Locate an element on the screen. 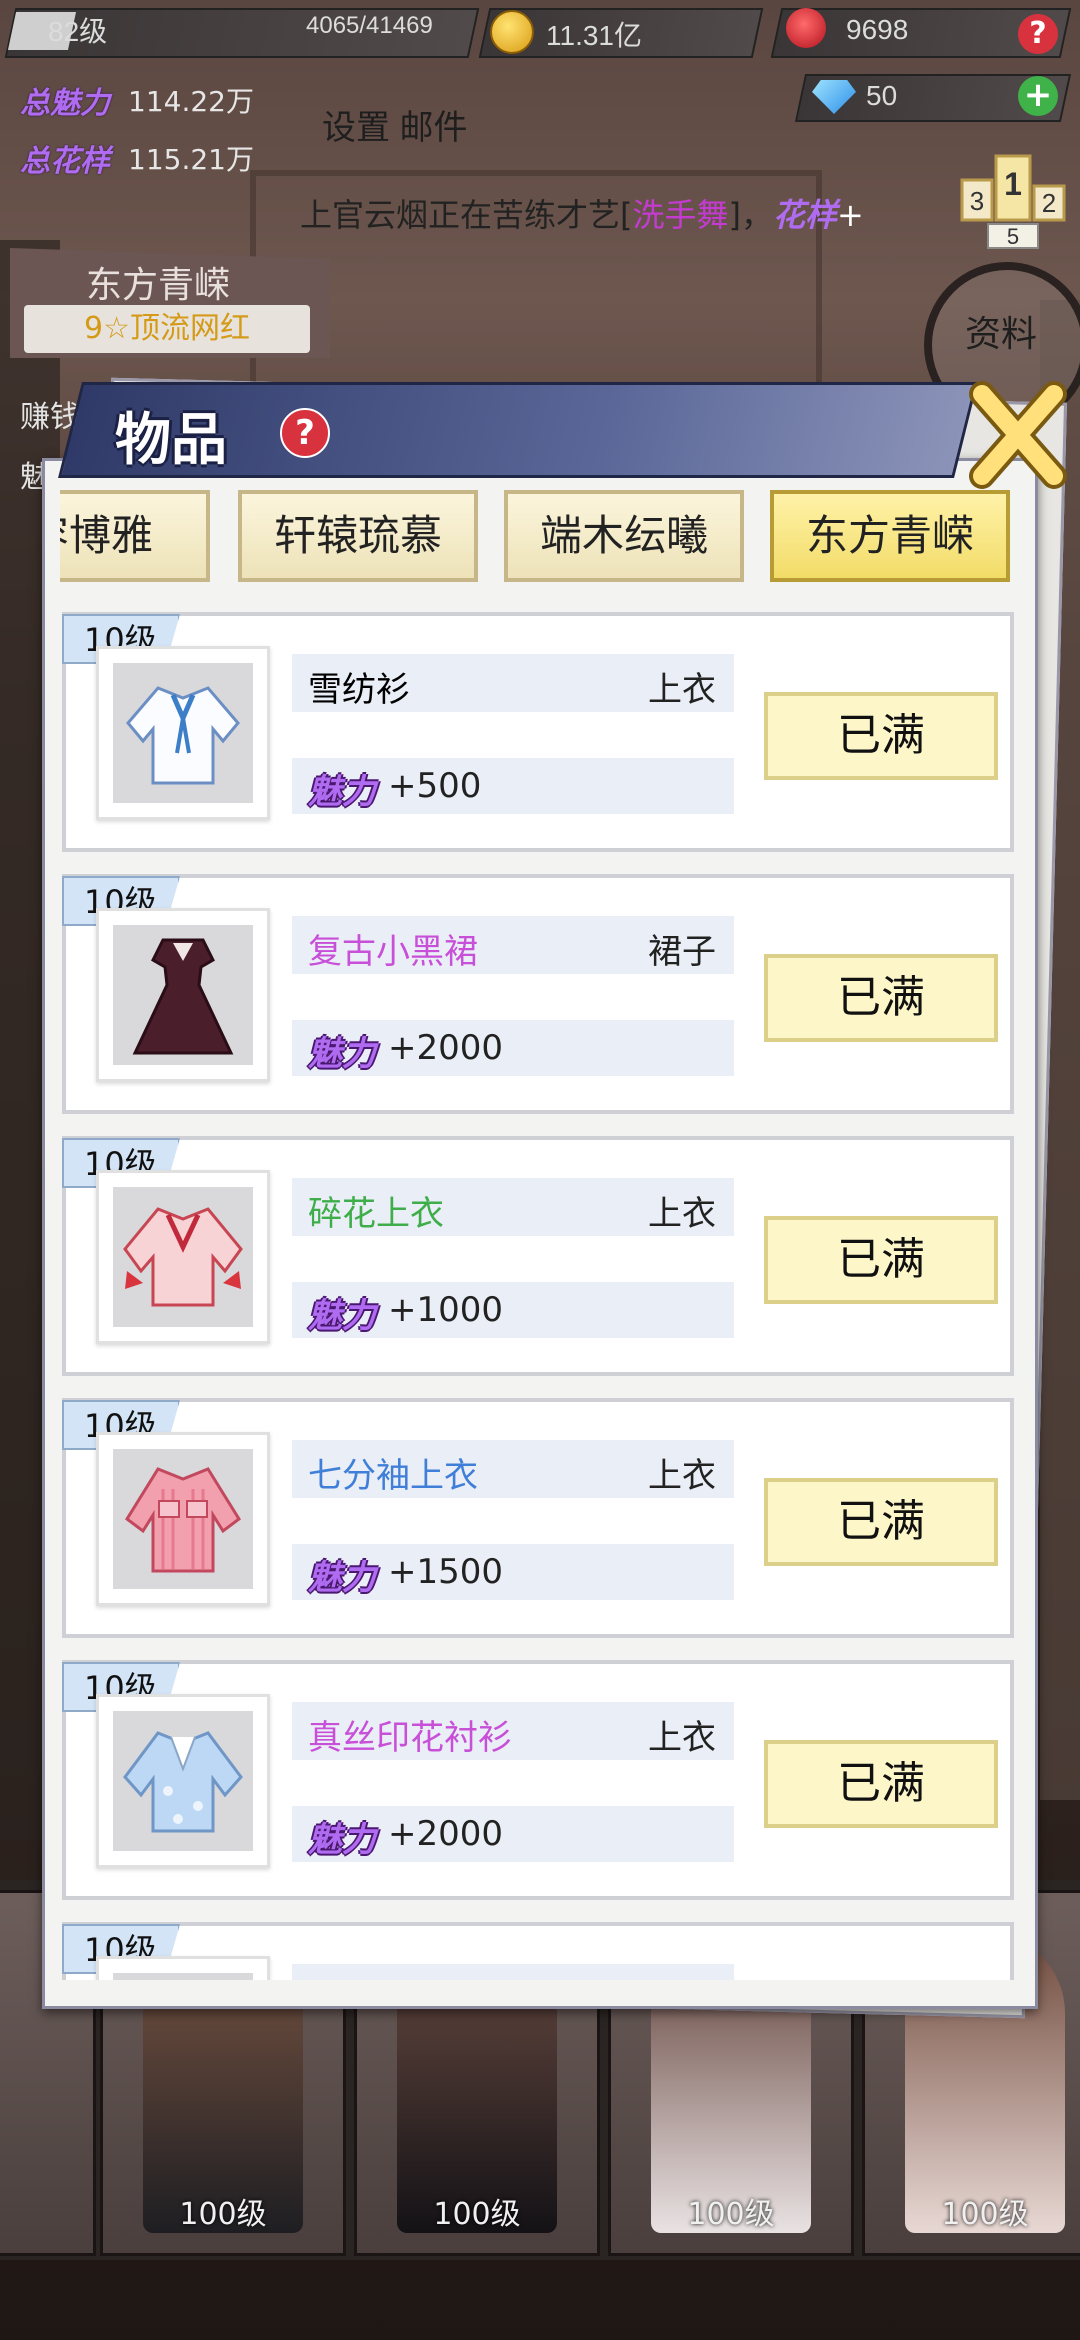  silk-print-shirt-icon is located at coordinates (183, 1782).